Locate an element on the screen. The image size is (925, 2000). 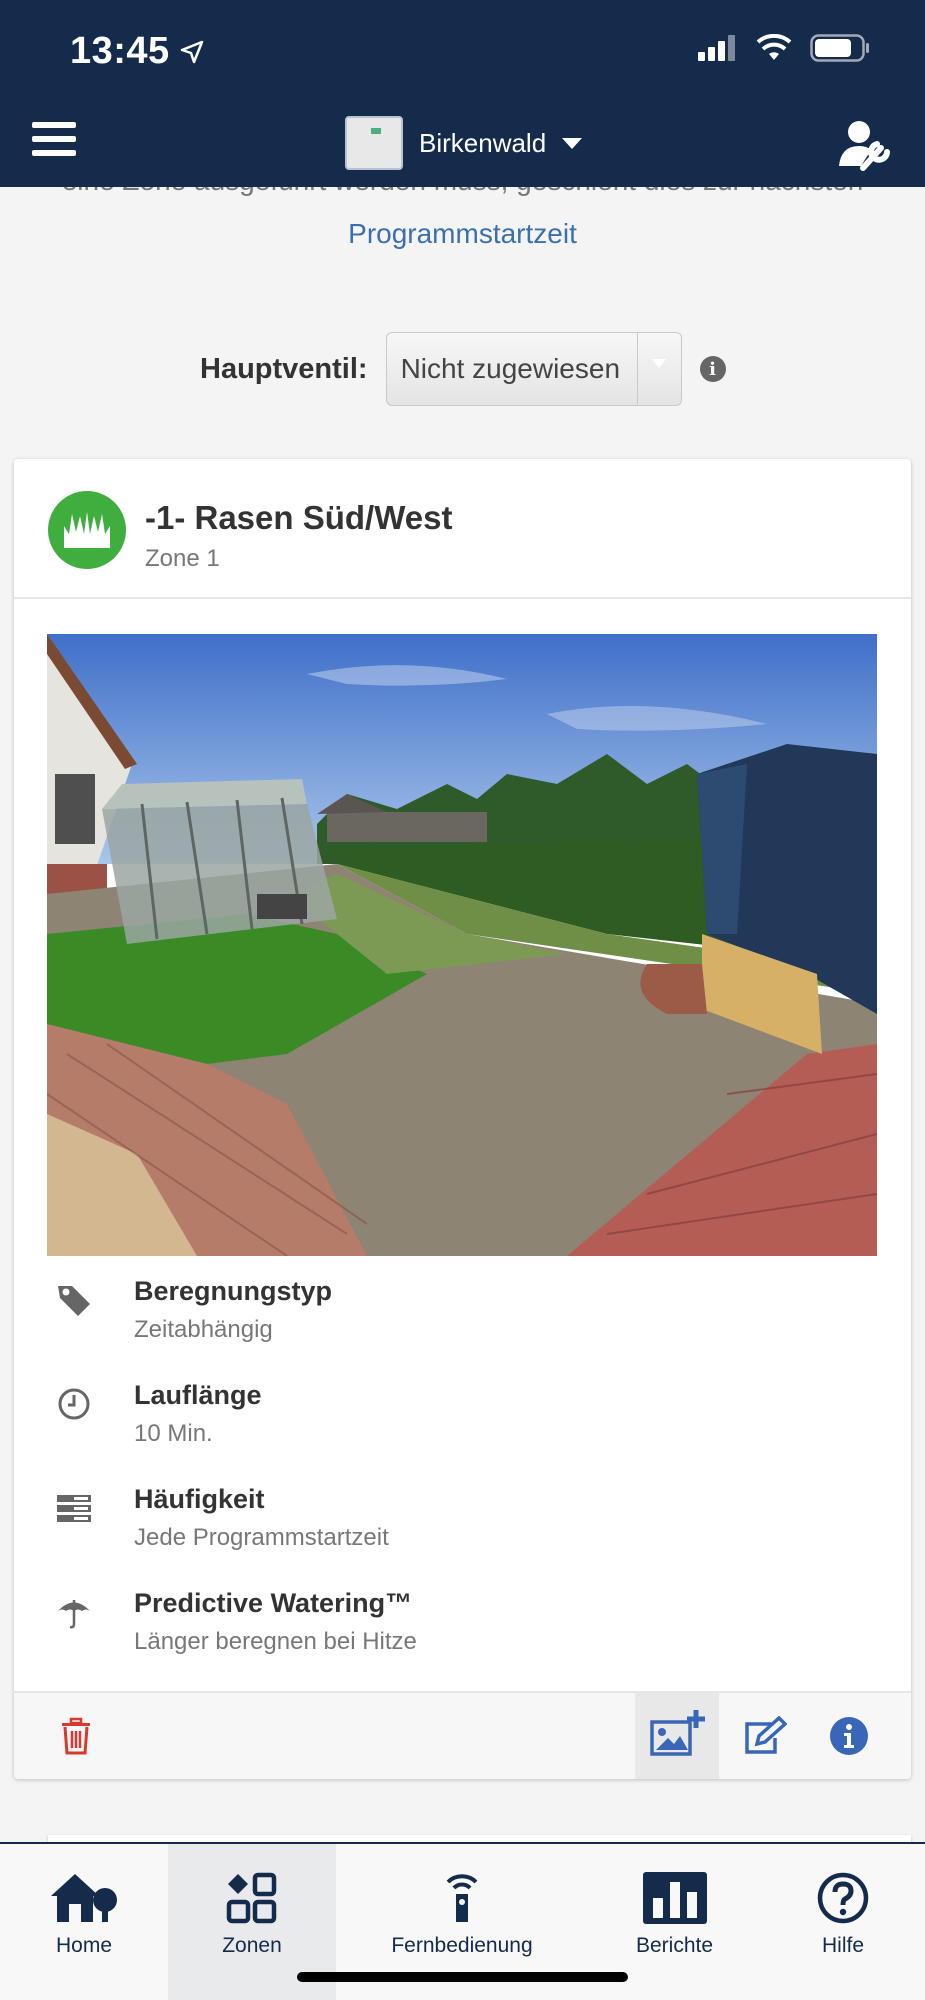
controller-name: Birkenwald is located at coordinates (483, 142).